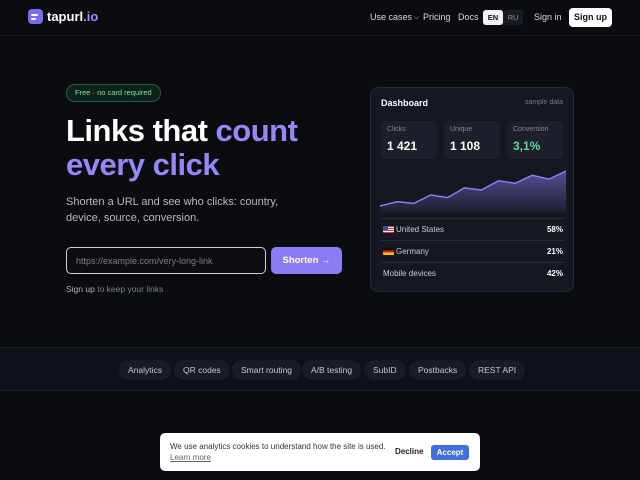 The image size is (640, 480). What do you see at coordinates (385, 370) in the screenshot?
I see `feature-pill: SubID` at bounding box center [385, 370].